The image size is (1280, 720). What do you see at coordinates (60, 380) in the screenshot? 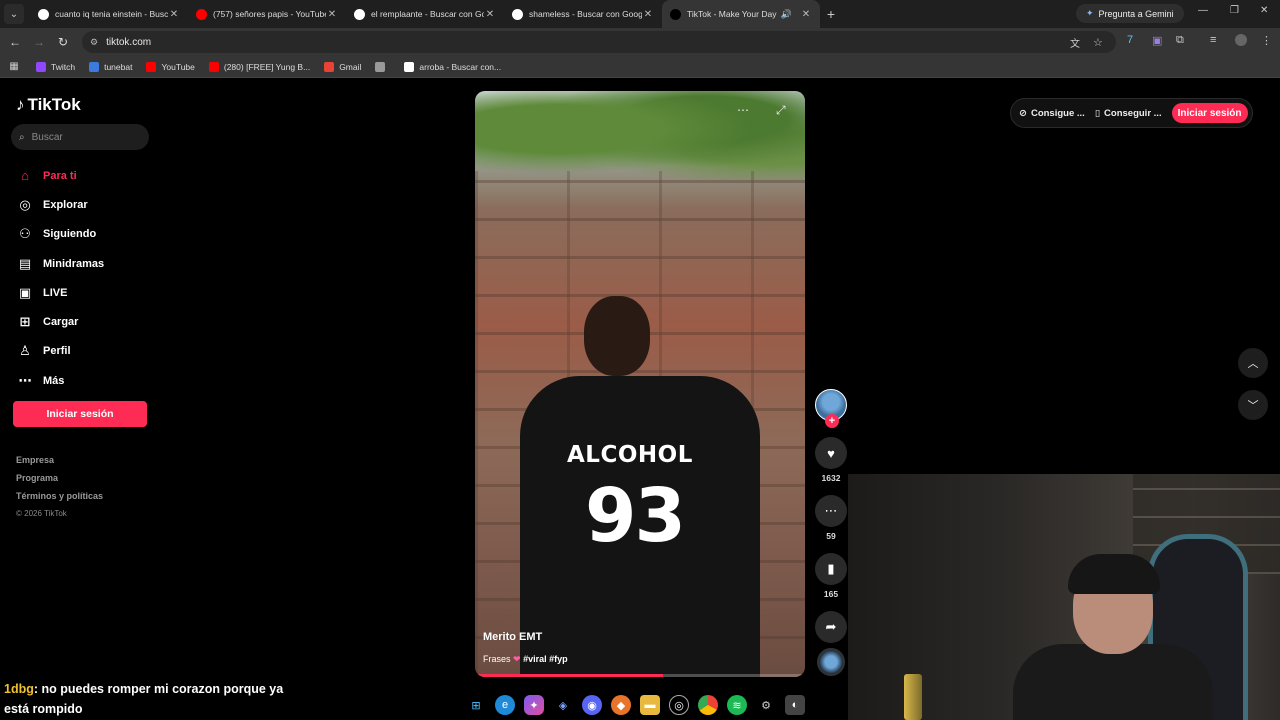
I see `sidebar-item-more: ⋯ Más` at bounding box center [60, 380].